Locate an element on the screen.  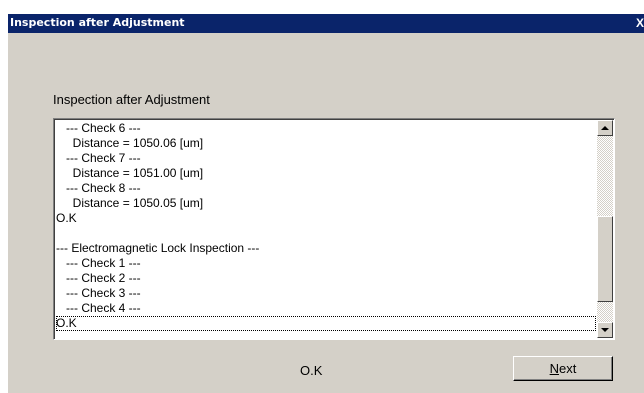
log-line is located at coordinates (326, 233).